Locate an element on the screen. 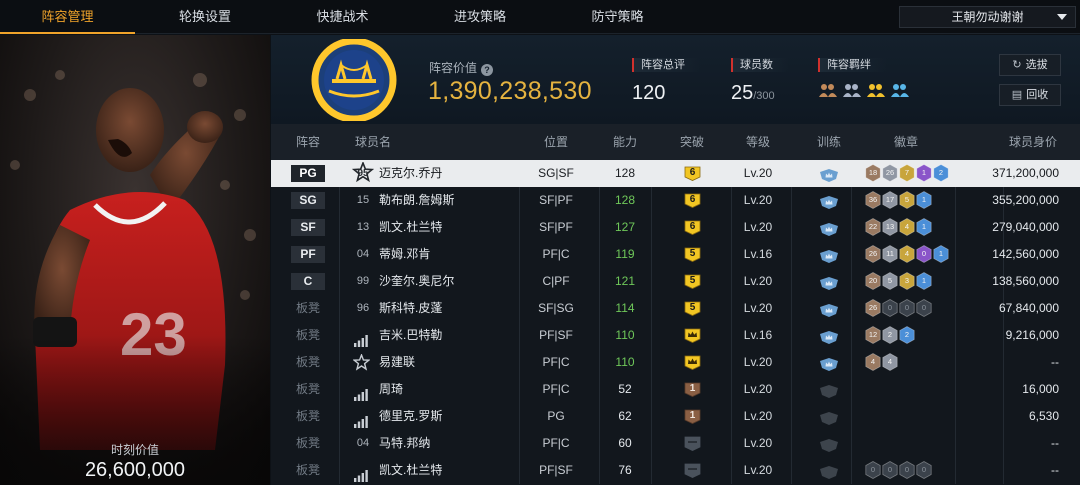 The height and width of the screenshot is (485, 1080). badge-hex-bronze: 36 is located at coordinates (873, 200).